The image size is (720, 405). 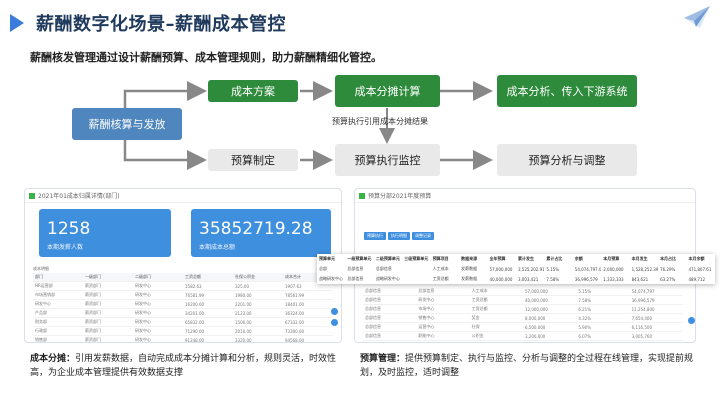 What do you see at coordinates (643, 300) in the screenshot?
I see `table-cell: 36,996,579` at bounding box center [643, 300].